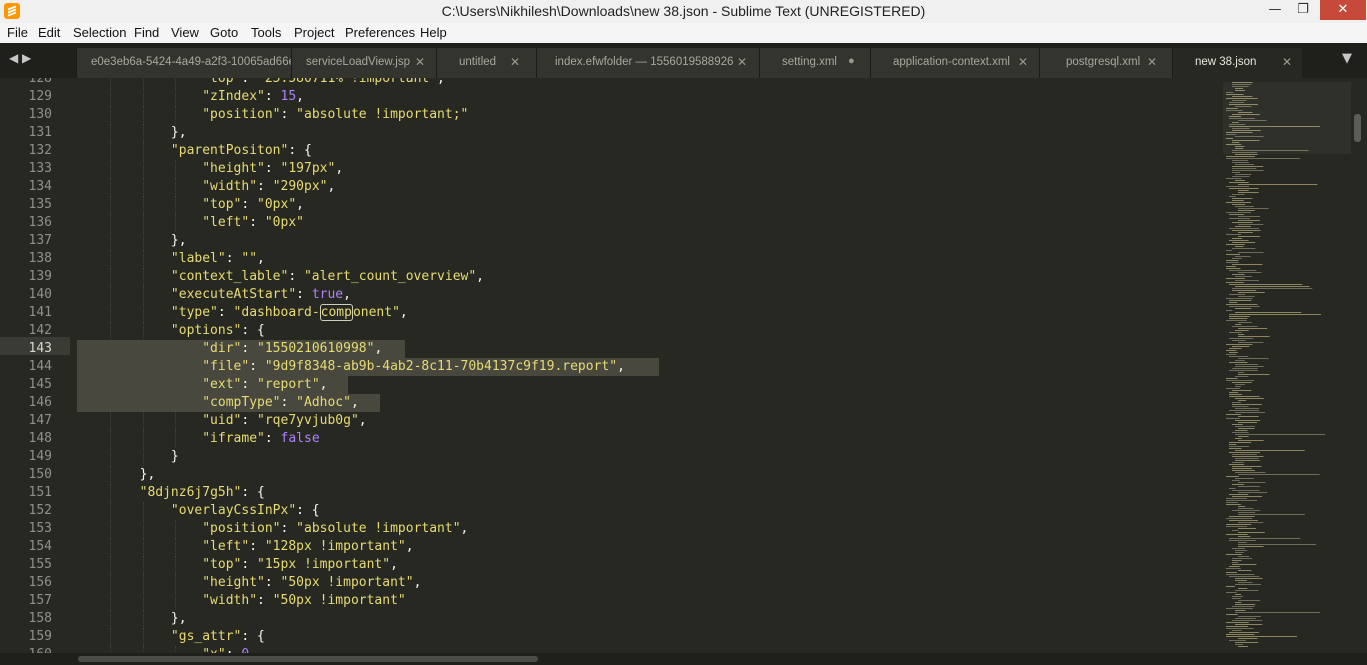 This screenshot has width=1367, height=665. What do you see at coordinates (1347, 58) in the screenshot?
I see `tabs-dropdown-icon: ▼` at bounding box center [1347, 58].